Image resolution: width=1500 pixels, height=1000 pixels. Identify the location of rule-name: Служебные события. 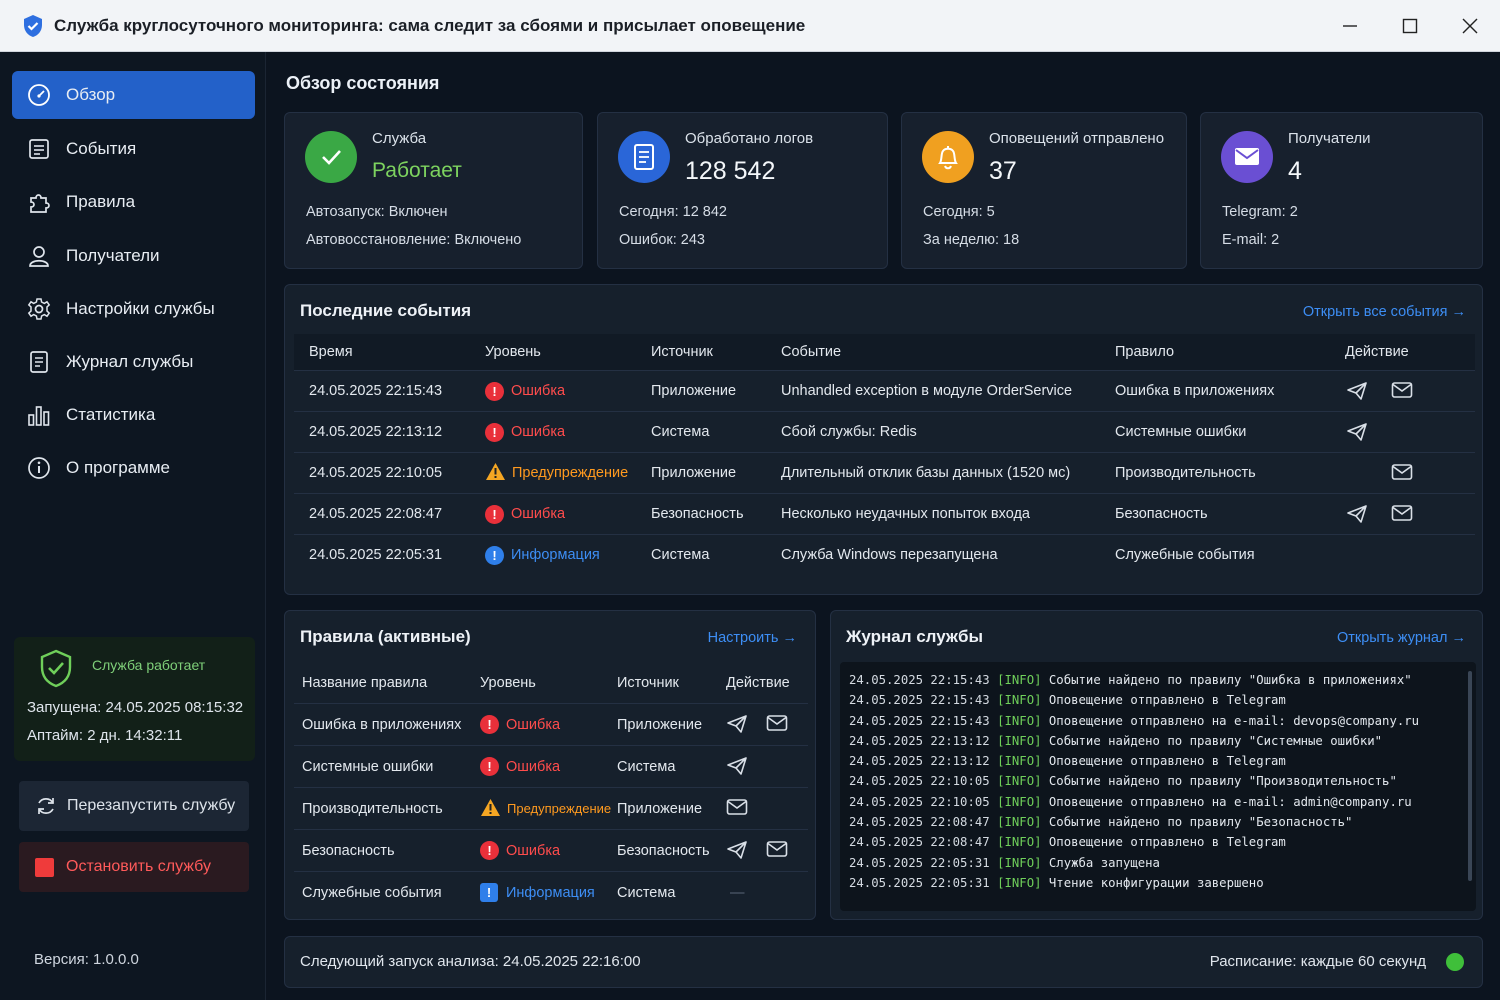
(372, 892).